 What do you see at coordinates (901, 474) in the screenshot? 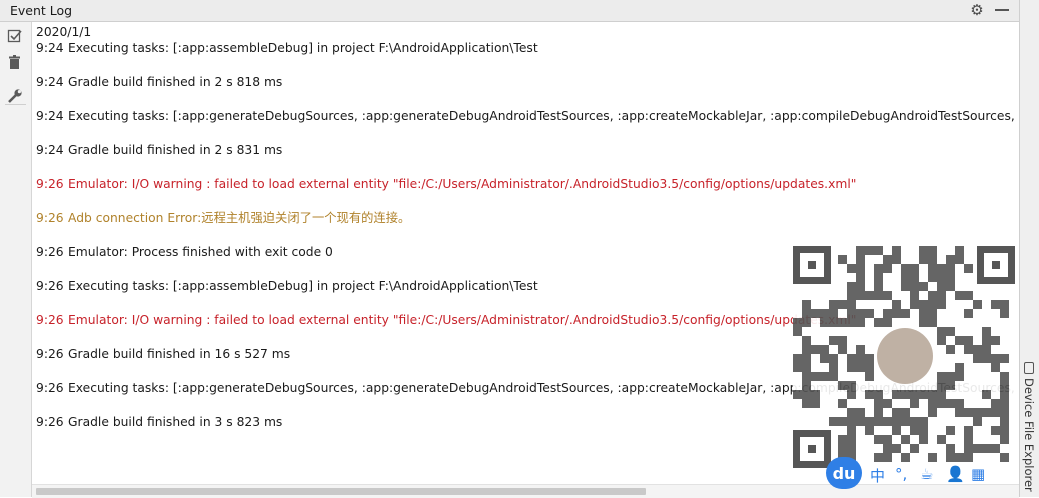
I see `ime-punctuation-icon: °,` at bounding box center [901, 474].